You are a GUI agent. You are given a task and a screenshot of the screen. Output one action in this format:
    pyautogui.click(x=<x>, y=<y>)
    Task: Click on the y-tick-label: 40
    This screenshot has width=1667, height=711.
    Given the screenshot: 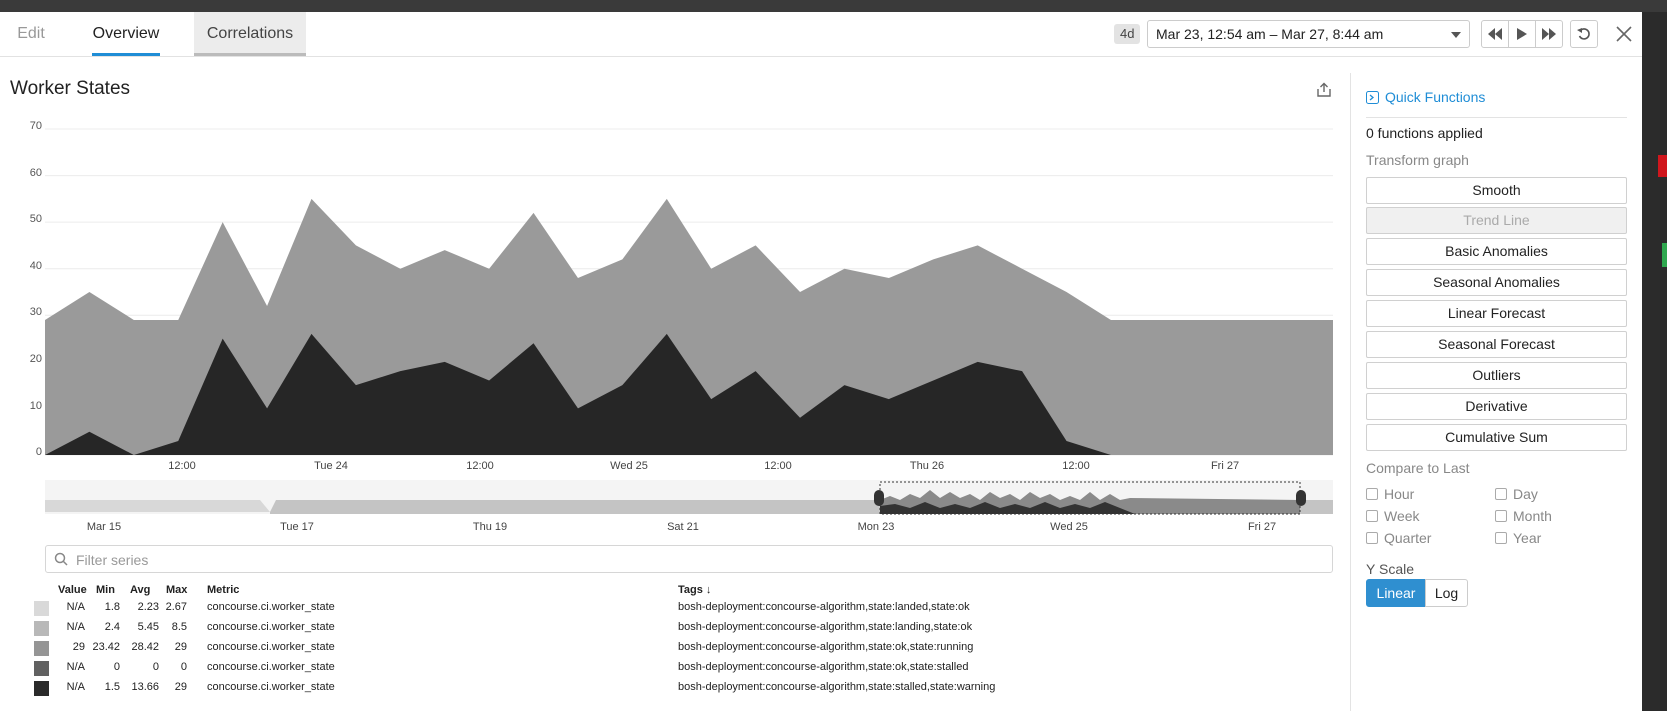 What is the action you would take?
    pyautogui.click(x=36, y=266)
    